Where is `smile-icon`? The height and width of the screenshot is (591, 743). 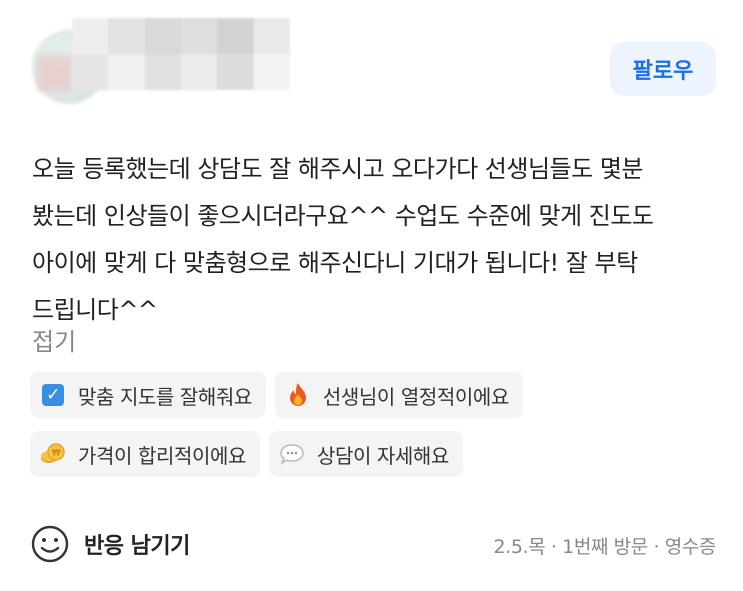
smile-icon is located at coordinates (50, 544).